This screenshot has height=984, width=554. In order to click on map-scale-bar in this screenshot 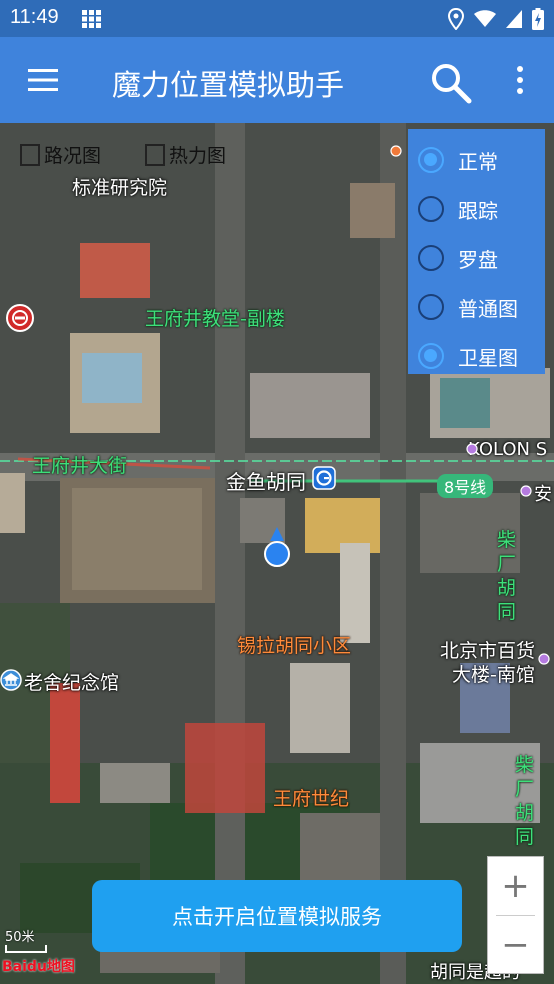, I will do `click(26, 949)`.